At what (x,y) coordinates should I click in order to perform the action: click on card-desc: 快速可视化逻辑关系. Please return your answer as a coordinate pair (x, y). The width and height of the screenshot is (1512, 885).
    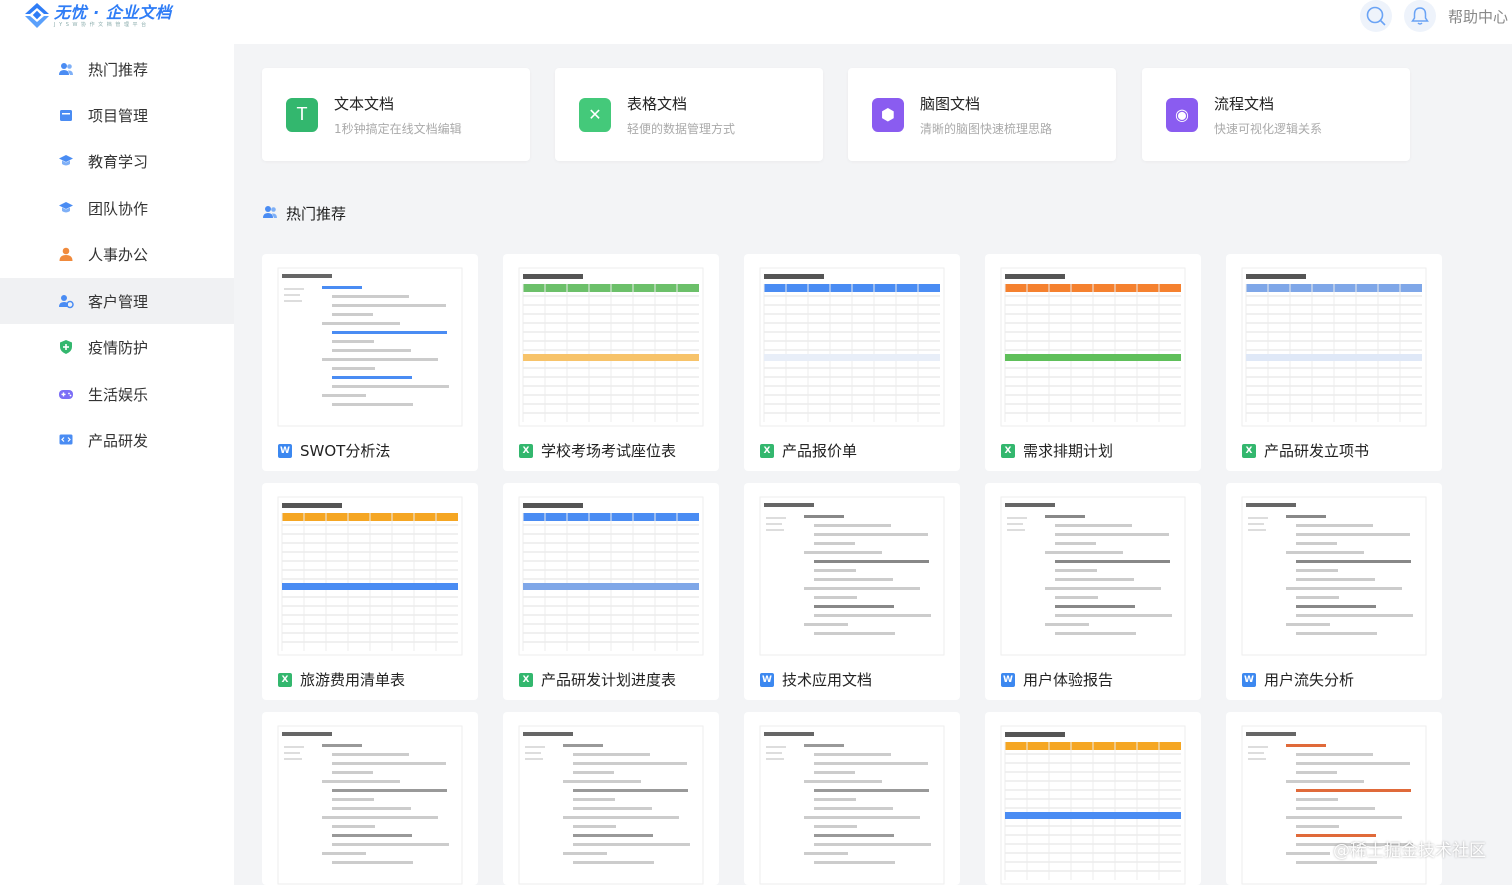
    Looking at the image, I should click on (1268, 128).